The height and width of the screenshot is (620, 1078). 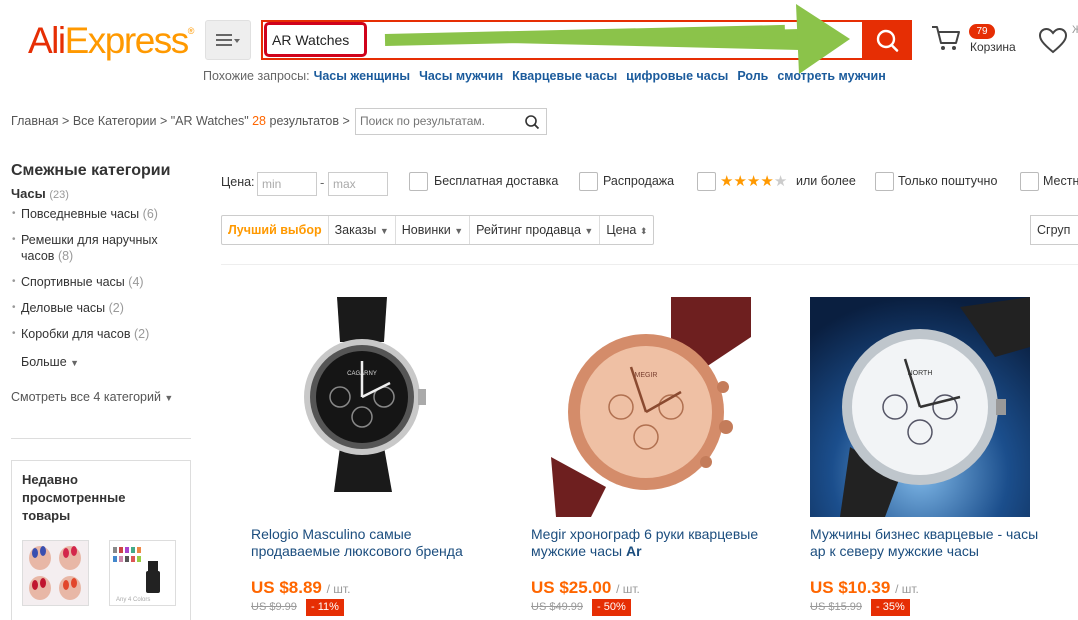 What do you see at coordinates (344, 184) in the screenshot?
I see `price-max-placeholder: max` at bounding box center [344, 184].